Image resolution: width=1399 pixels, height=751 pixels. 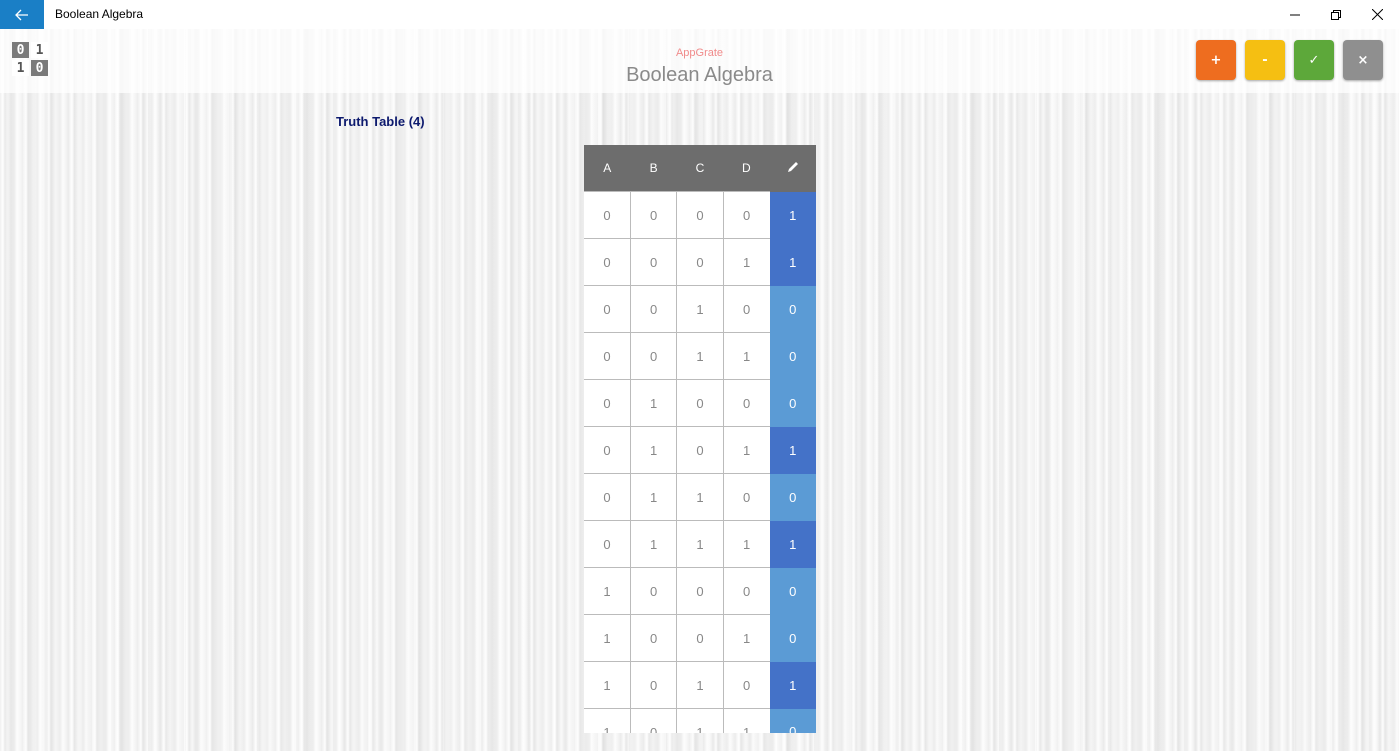 What do you see at coordinates (1216, 60) in the screenshot?
I see `add-button: +` at bounding box center [1216, 60].